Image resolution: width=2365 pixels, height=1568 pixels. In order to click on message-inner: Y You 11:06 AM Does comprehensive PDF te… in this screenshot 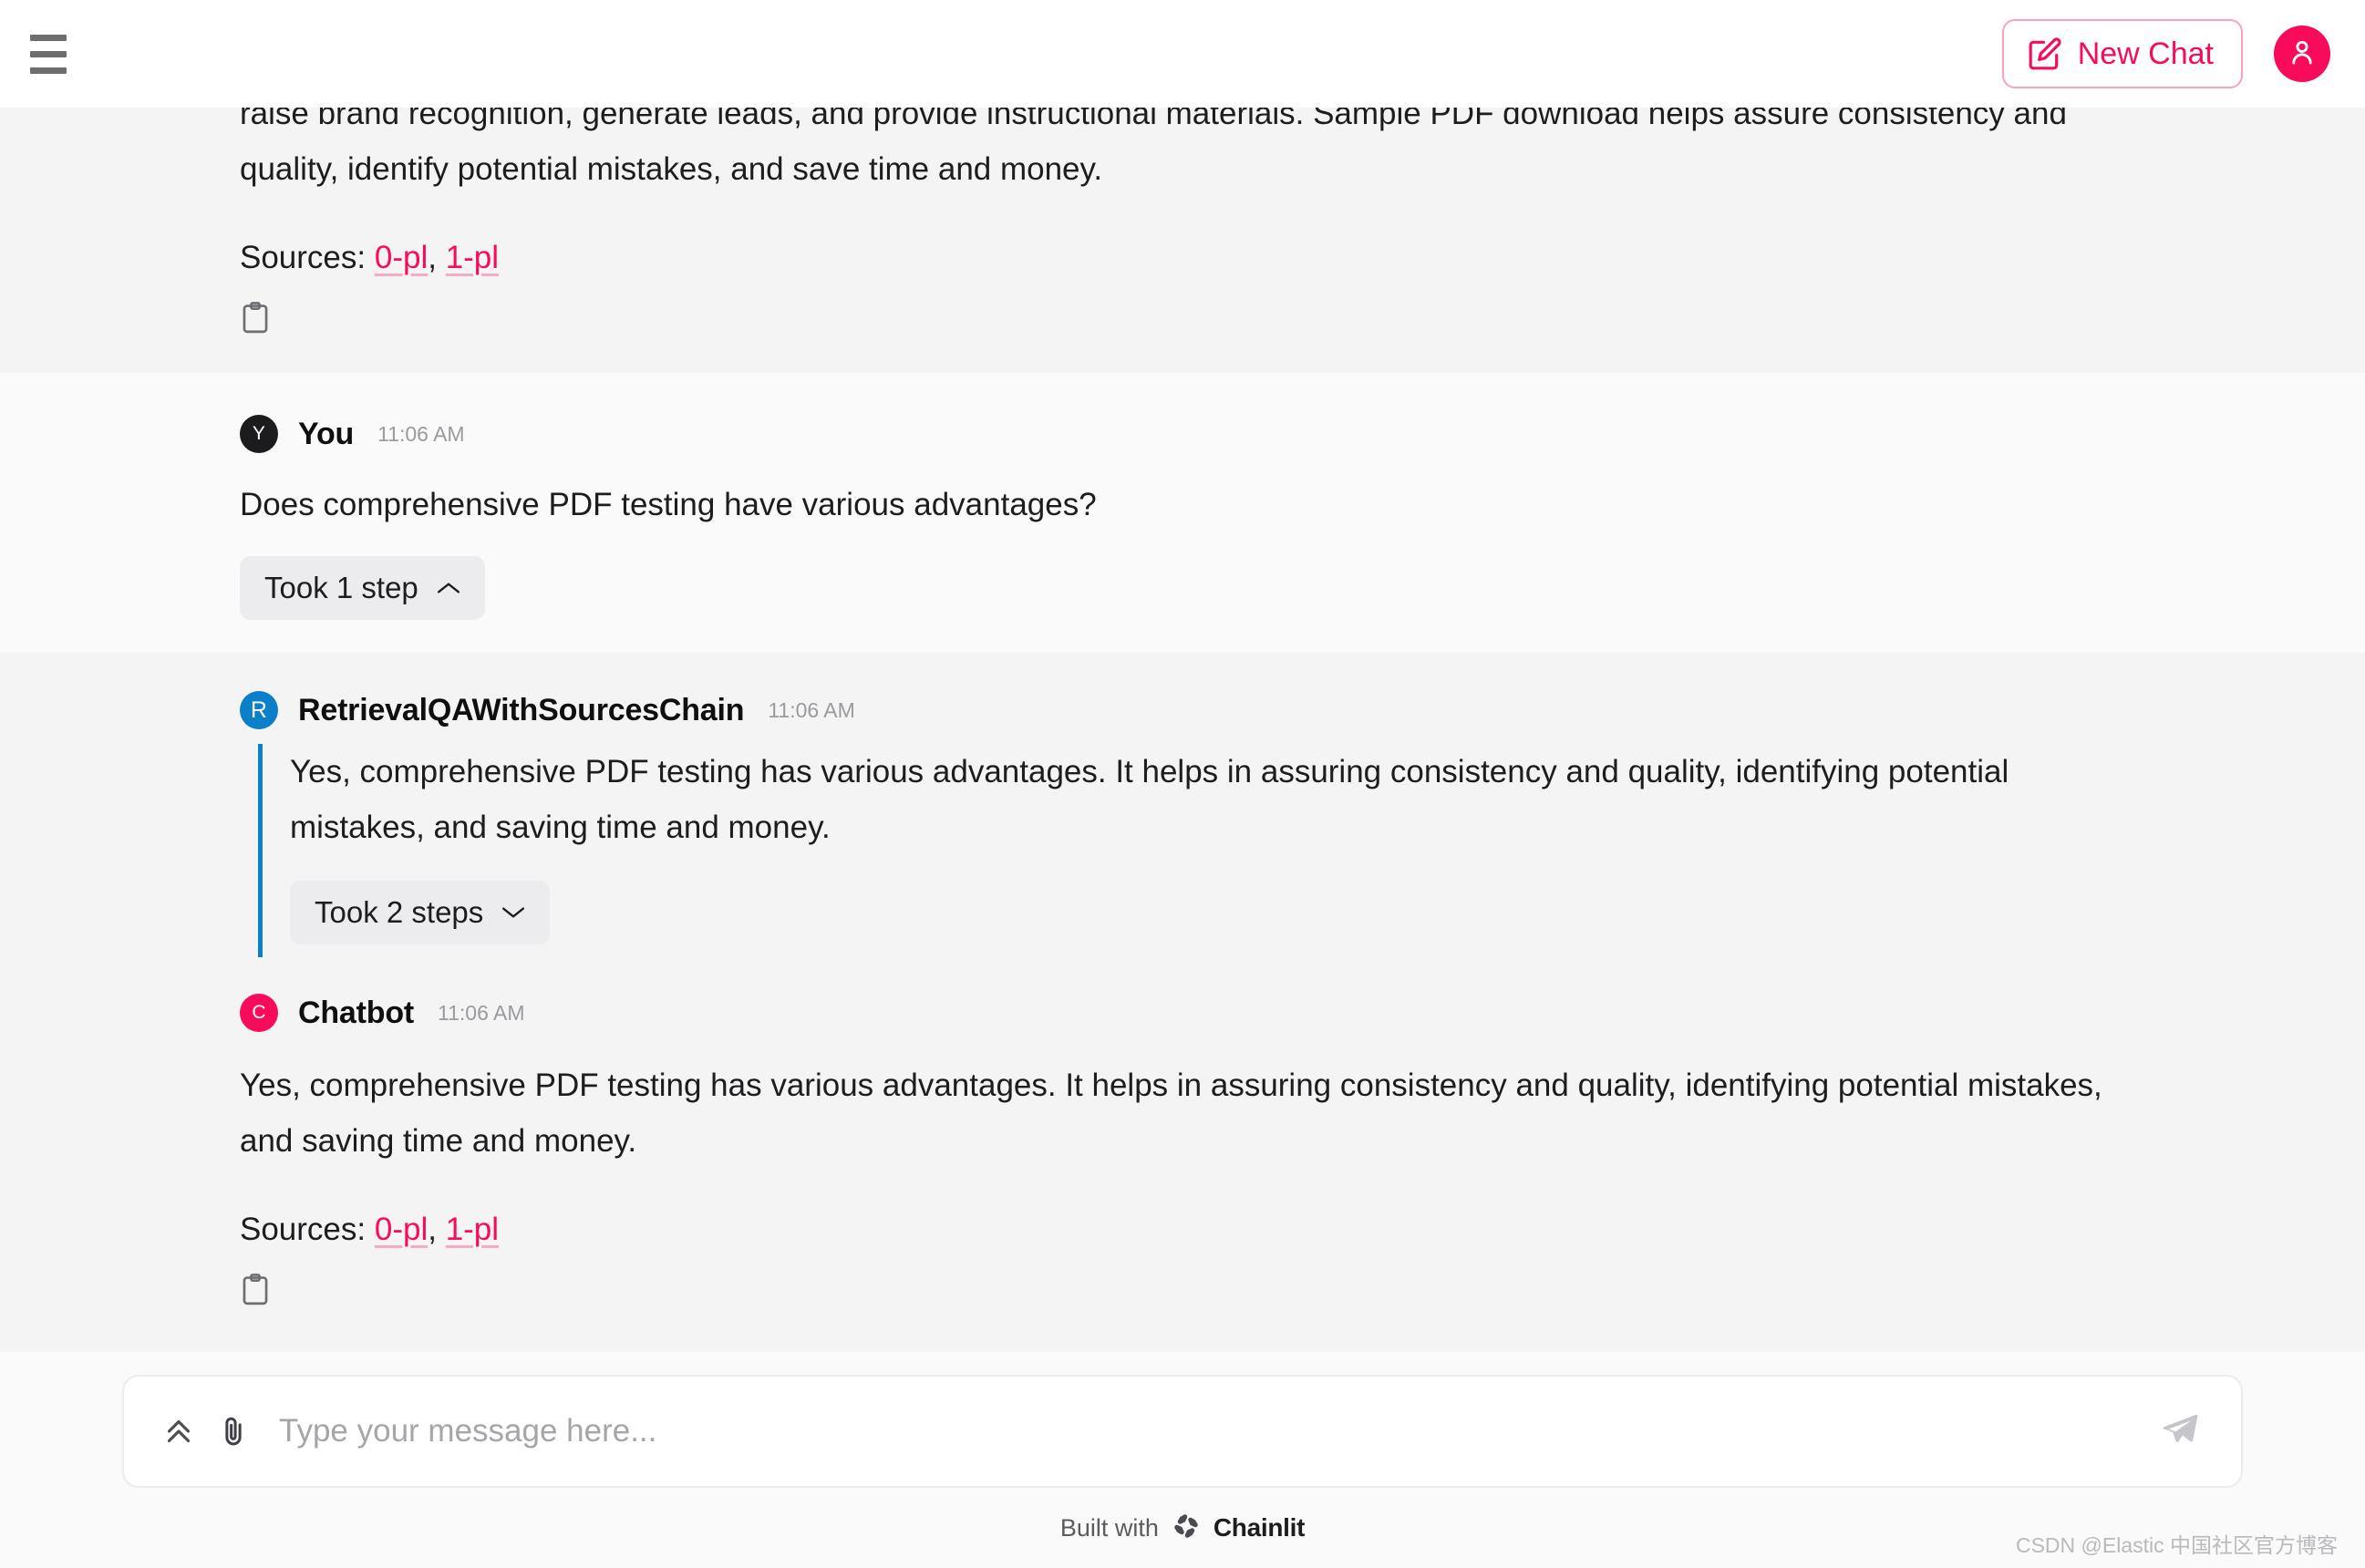, I will do `click(1182, 517)`.